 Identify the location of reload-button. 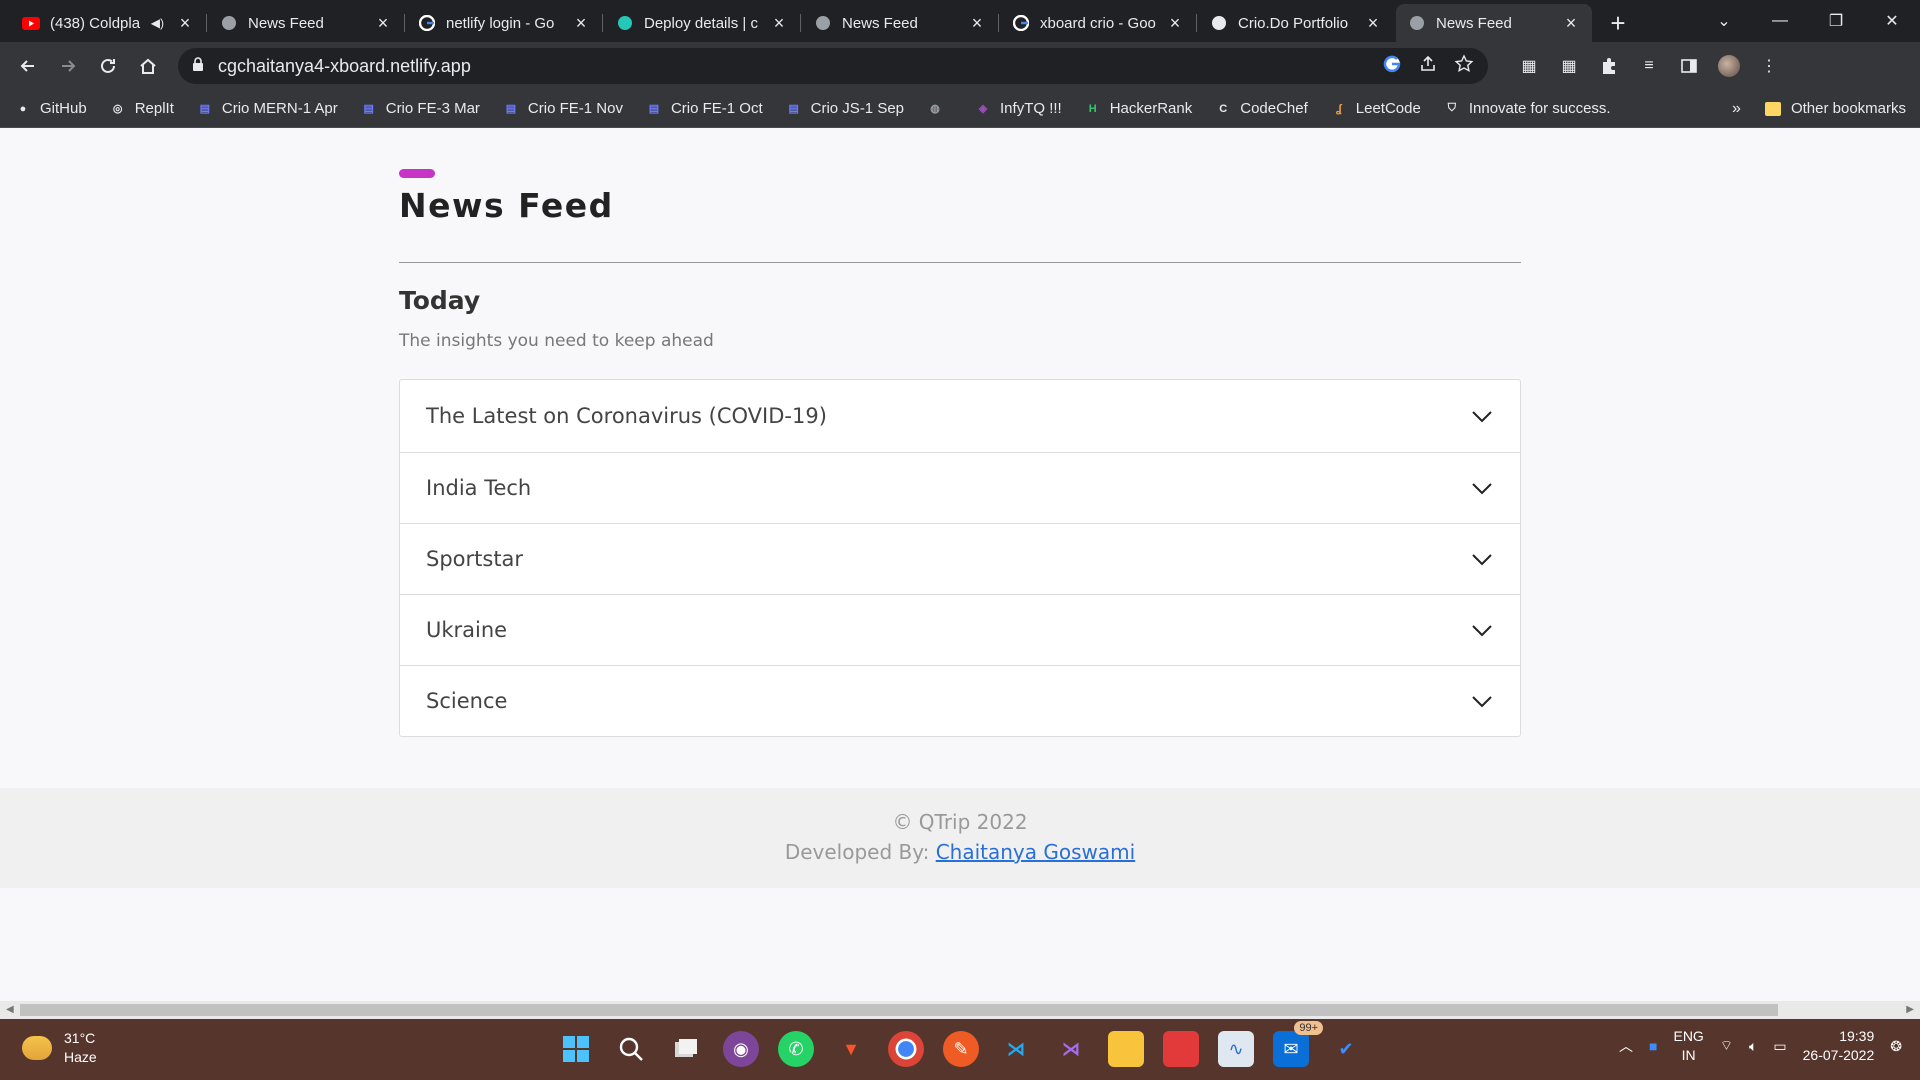
(108, 66).